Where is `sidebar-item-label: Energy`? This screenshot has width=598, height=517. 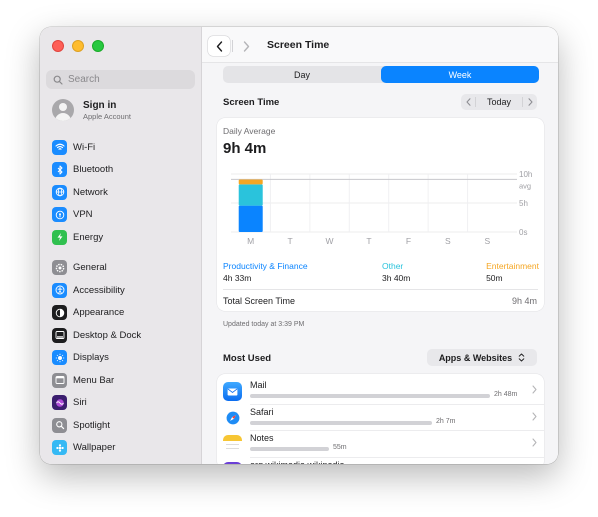 sidebar-item-label: Energy is located at coordinates (88, 237).